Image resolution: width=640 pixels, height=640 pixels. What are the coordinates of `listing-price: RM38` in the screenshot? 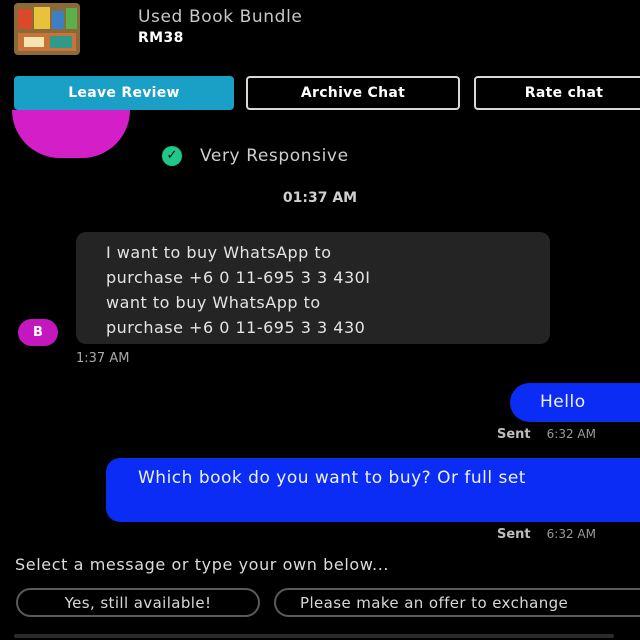 It's located at (161, 38).